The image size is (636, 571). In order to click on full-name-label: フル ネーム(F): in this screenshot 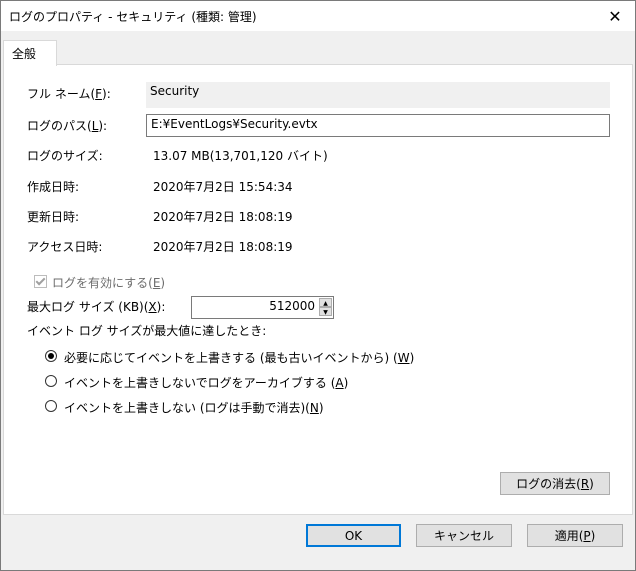, I will do `click(69, 94)`.